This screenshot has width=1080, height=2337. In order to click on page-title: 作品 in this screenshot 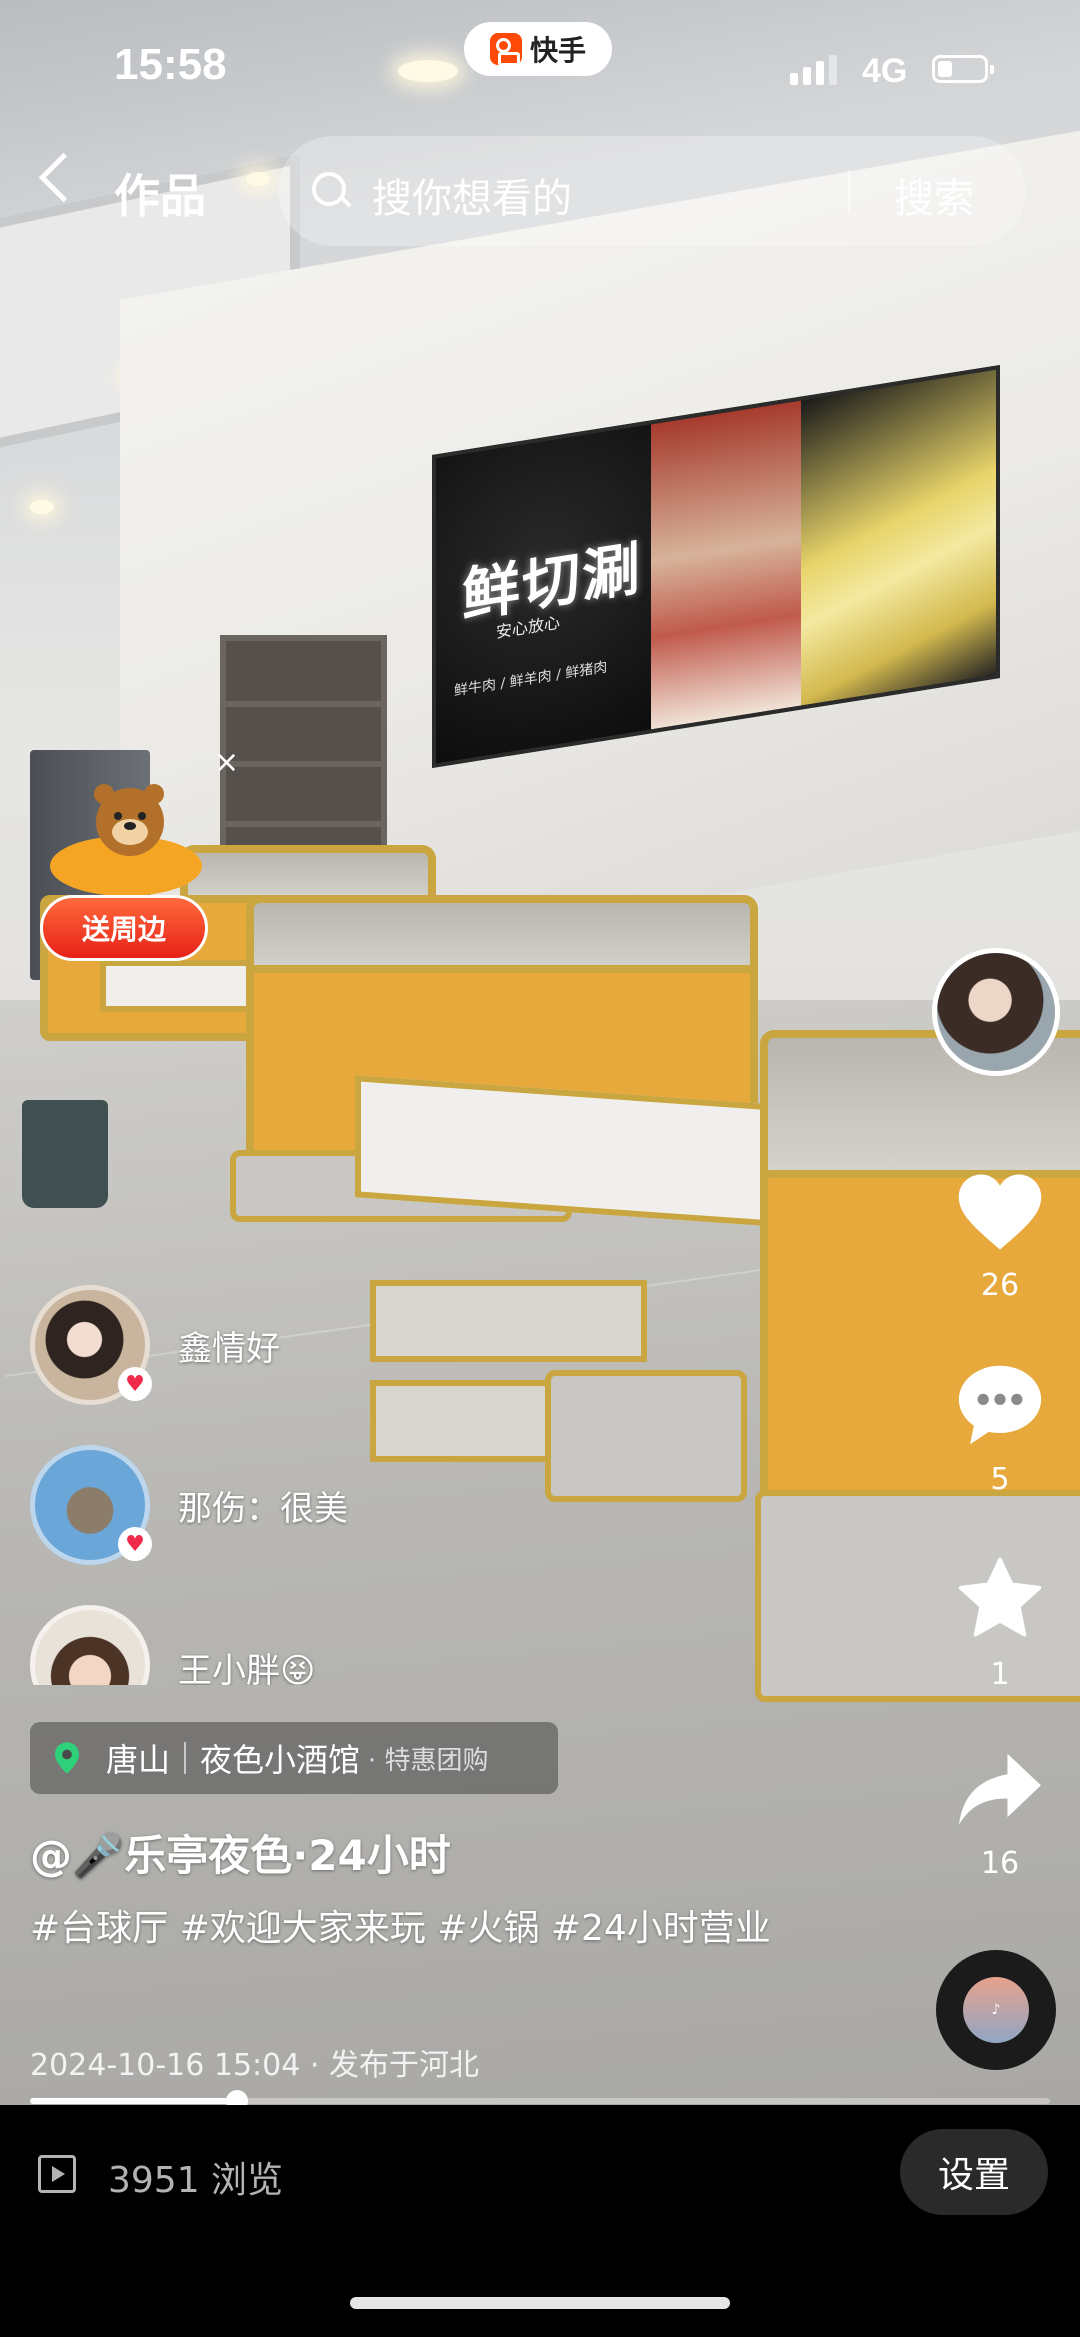, I will do `click(160, 193)`.